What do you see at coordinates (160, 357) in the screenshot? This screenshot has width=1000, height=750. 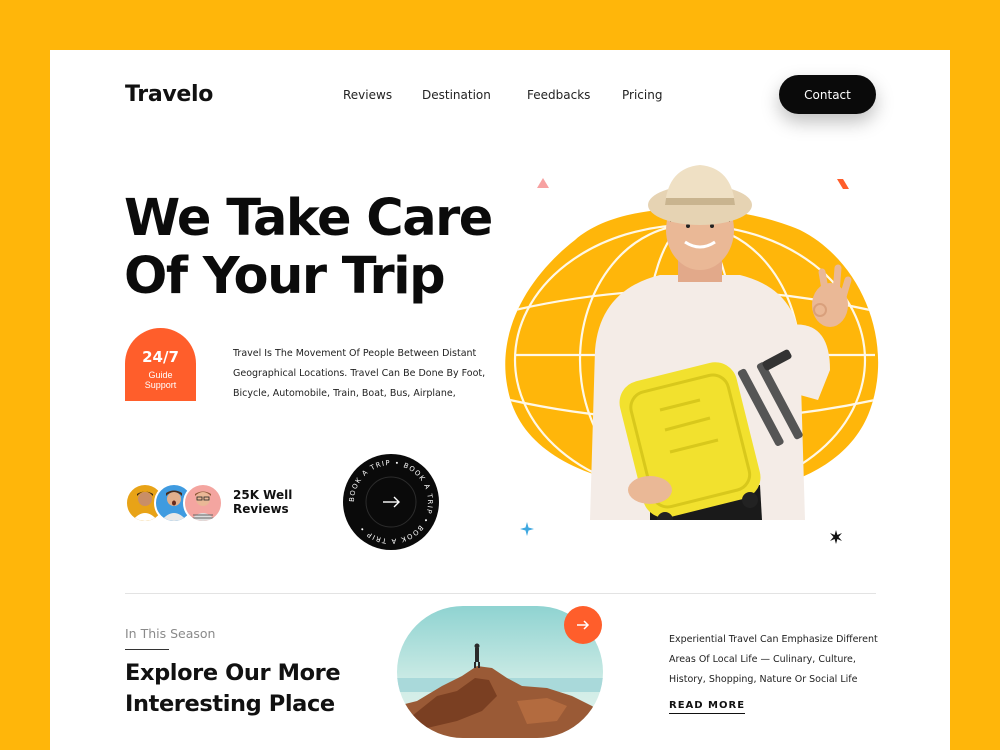 I see `support-hours: 24/7` at bounding box center [160, 357].